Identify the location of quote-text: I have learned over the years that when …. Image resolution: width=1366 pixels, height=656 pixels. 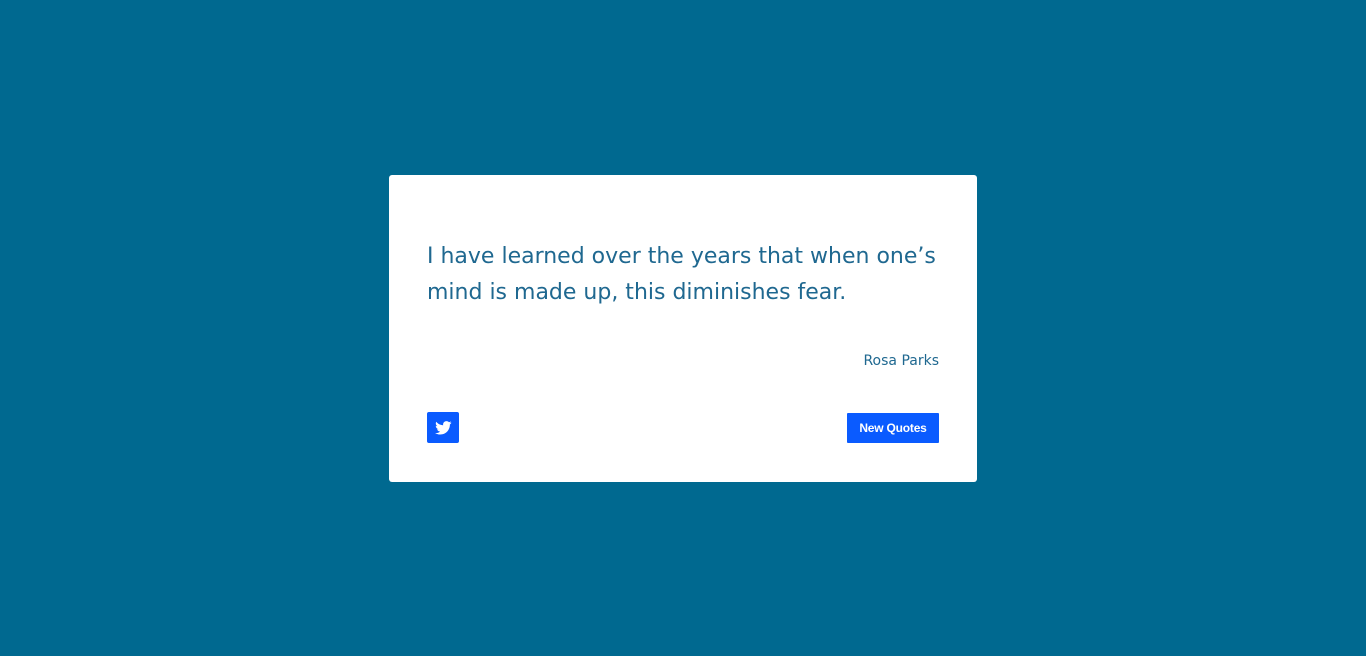
(681, 274).